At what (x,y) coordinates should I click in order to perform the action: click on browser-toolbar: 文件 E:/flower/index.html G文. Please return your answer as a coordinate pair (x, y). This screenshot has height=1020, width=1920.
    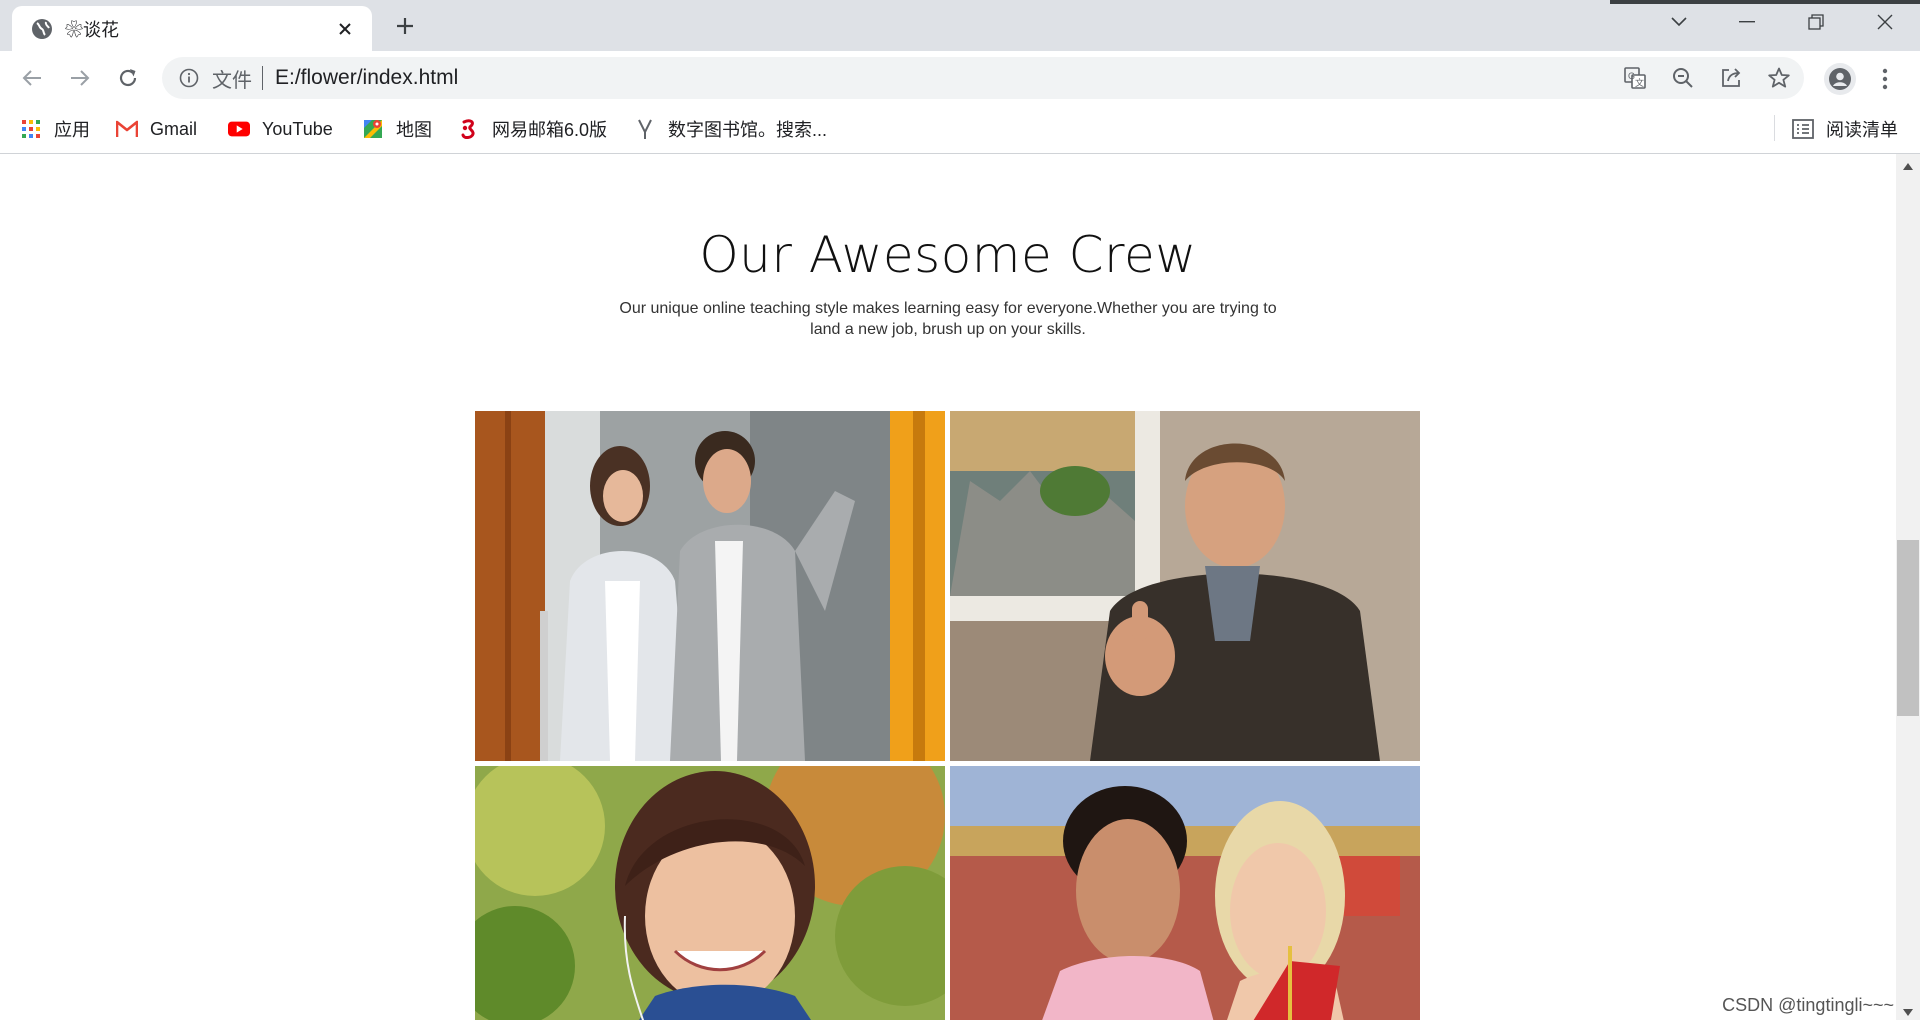
    Looking at the image, I should click on (960, 78).